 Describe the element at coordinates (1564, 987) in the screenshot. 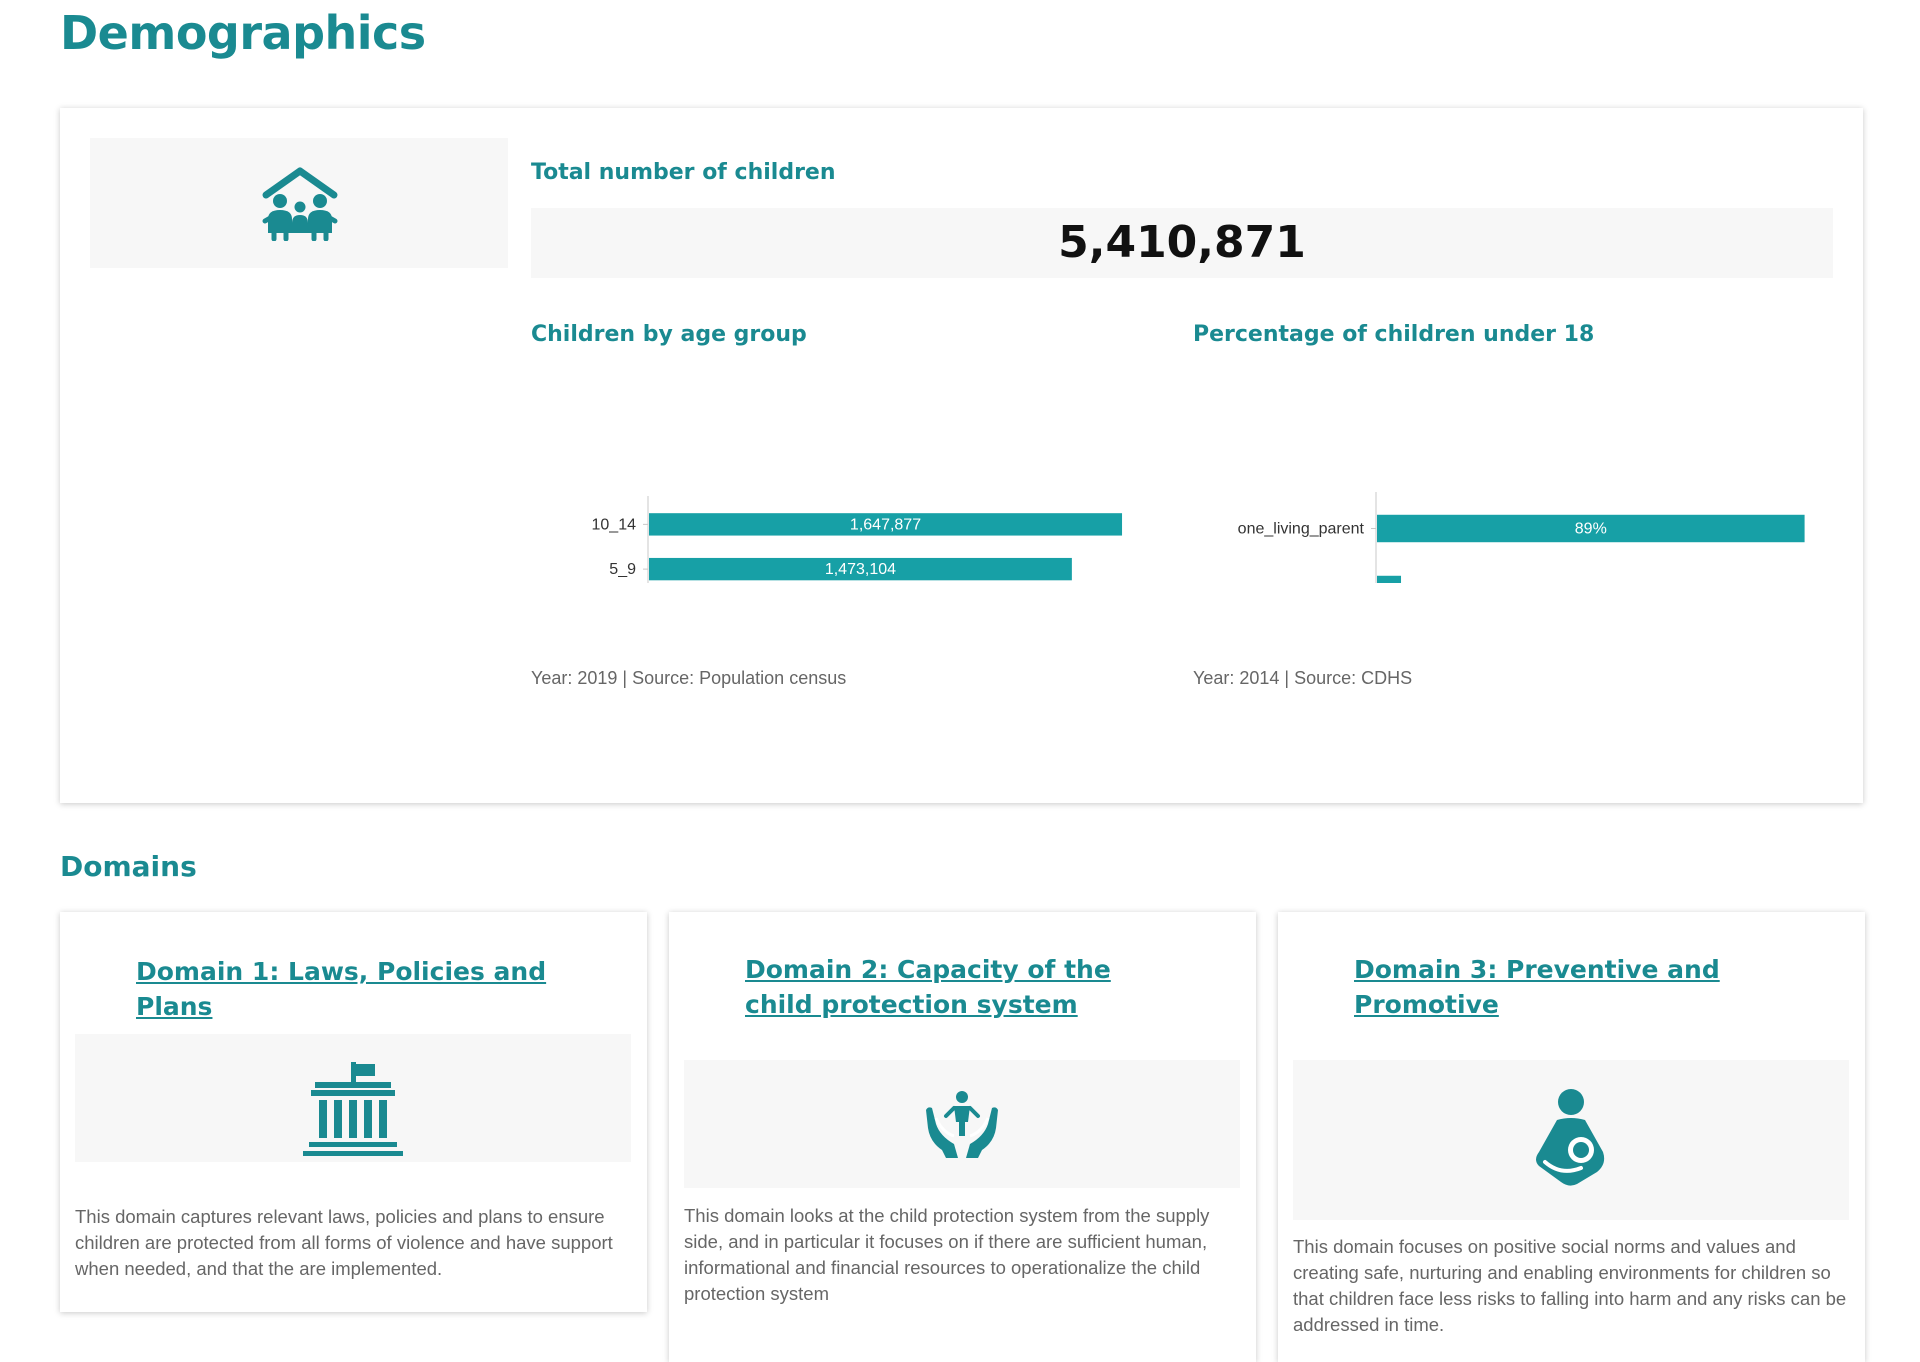

I see `domain-3-link: Domain 3: Preventive and Promotive` at that location.